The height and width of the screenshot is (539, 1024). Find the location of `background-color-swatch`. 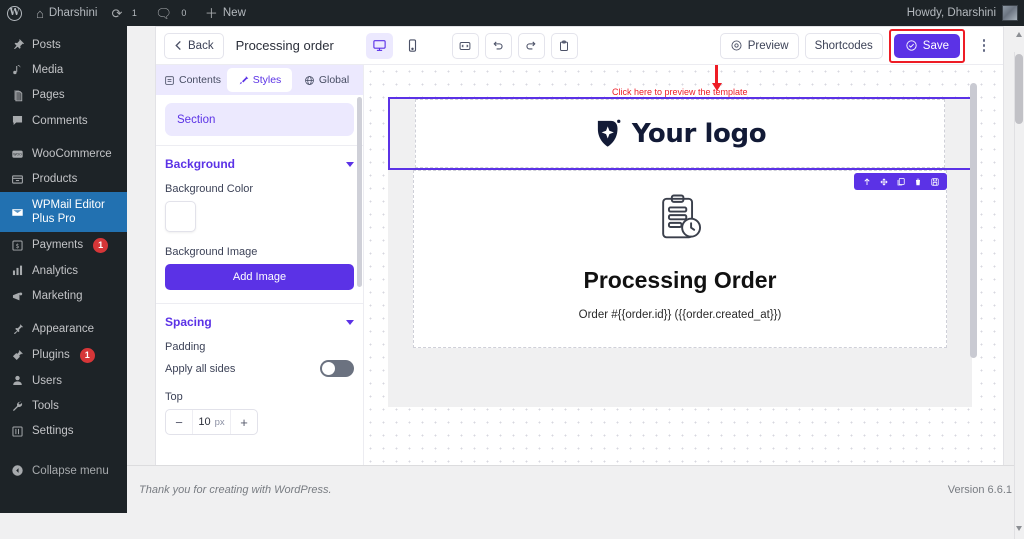

background-color-swatch is located at coordinates (180, 216).